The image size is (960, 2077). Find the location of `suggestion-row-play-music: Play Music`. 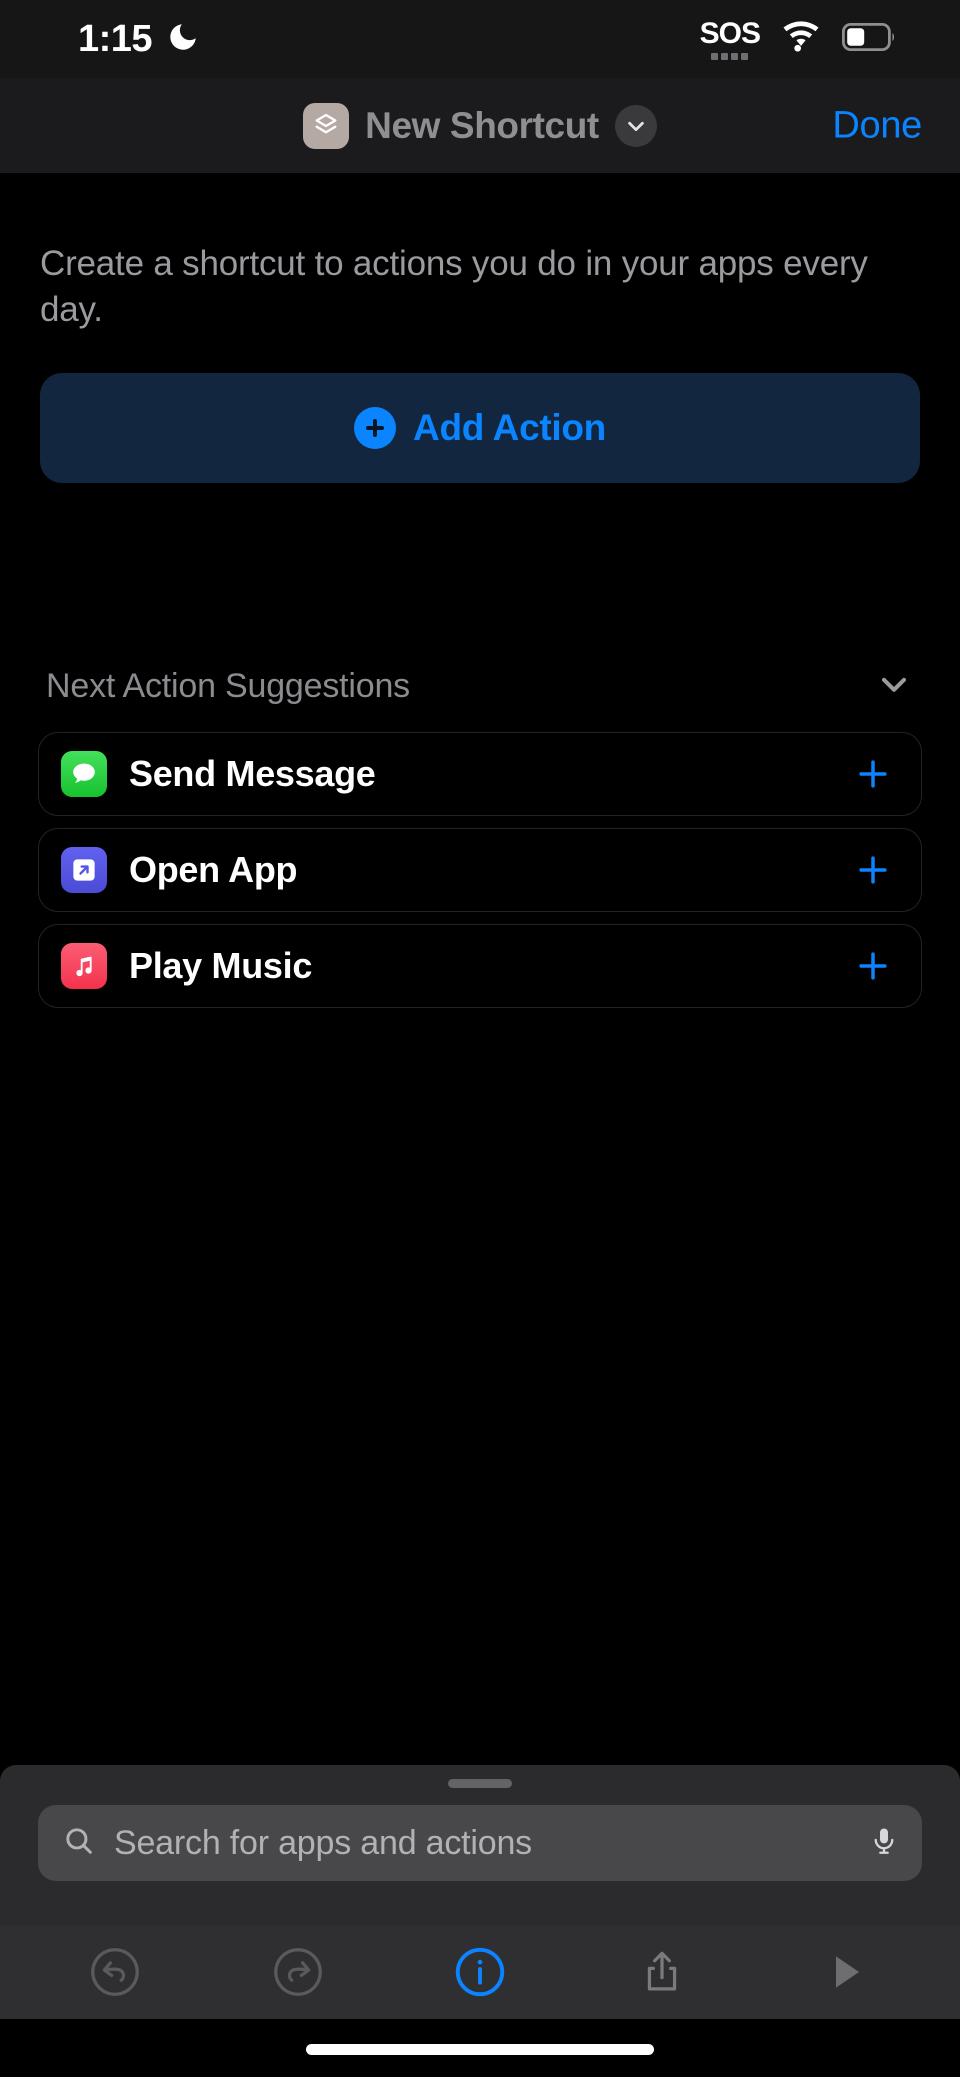

suggestion-row-play-music: Play Music is located at coordinates (480, 966).